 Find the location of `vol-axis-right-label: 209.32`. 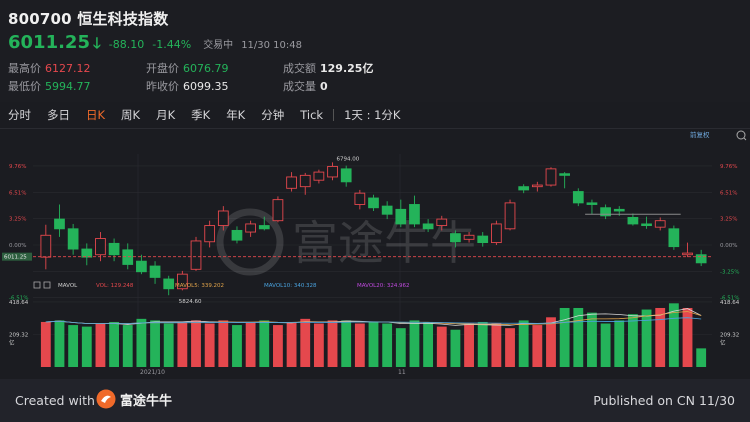

vol-axis-right-label: 209.32 is located at coordinates (729, 335).